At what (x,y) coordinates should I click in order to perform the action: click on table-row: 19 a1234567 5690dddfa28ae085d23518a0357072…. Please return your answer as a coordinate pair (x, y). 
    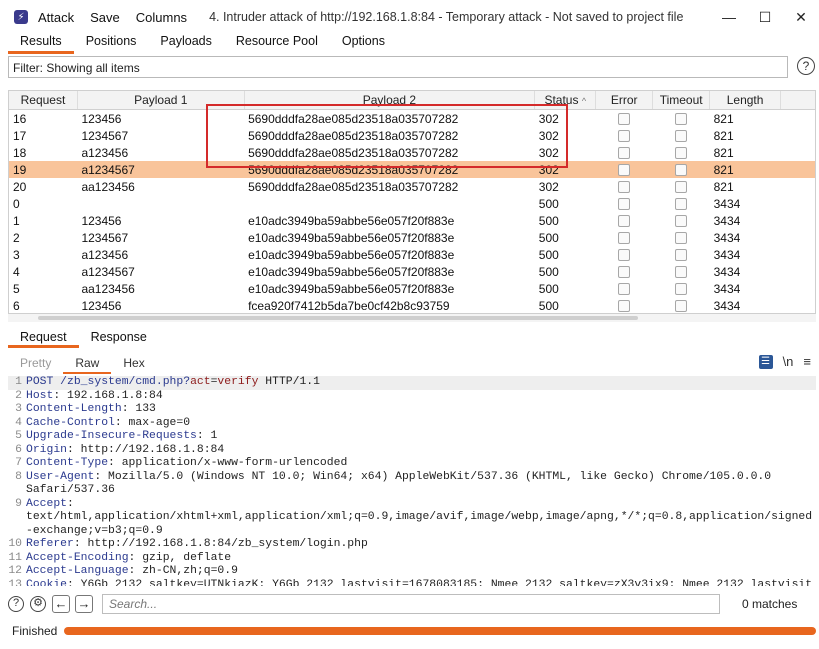
    Looking at the image, I should click on (412, 169).